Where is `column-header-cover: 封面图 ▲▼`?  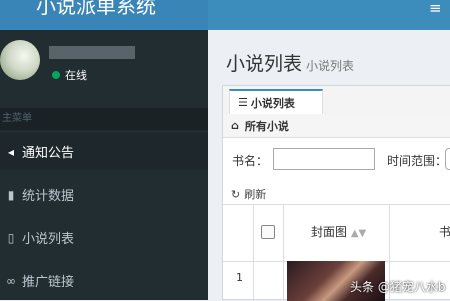 column-header-cover: 封面图 ▲▼ is located at coordinates (338, 231).